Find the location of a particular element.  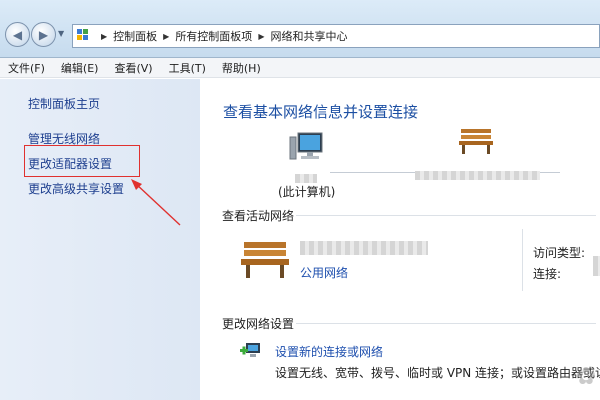

menu-file: 文件(F) is located at coordinates (26, 68).